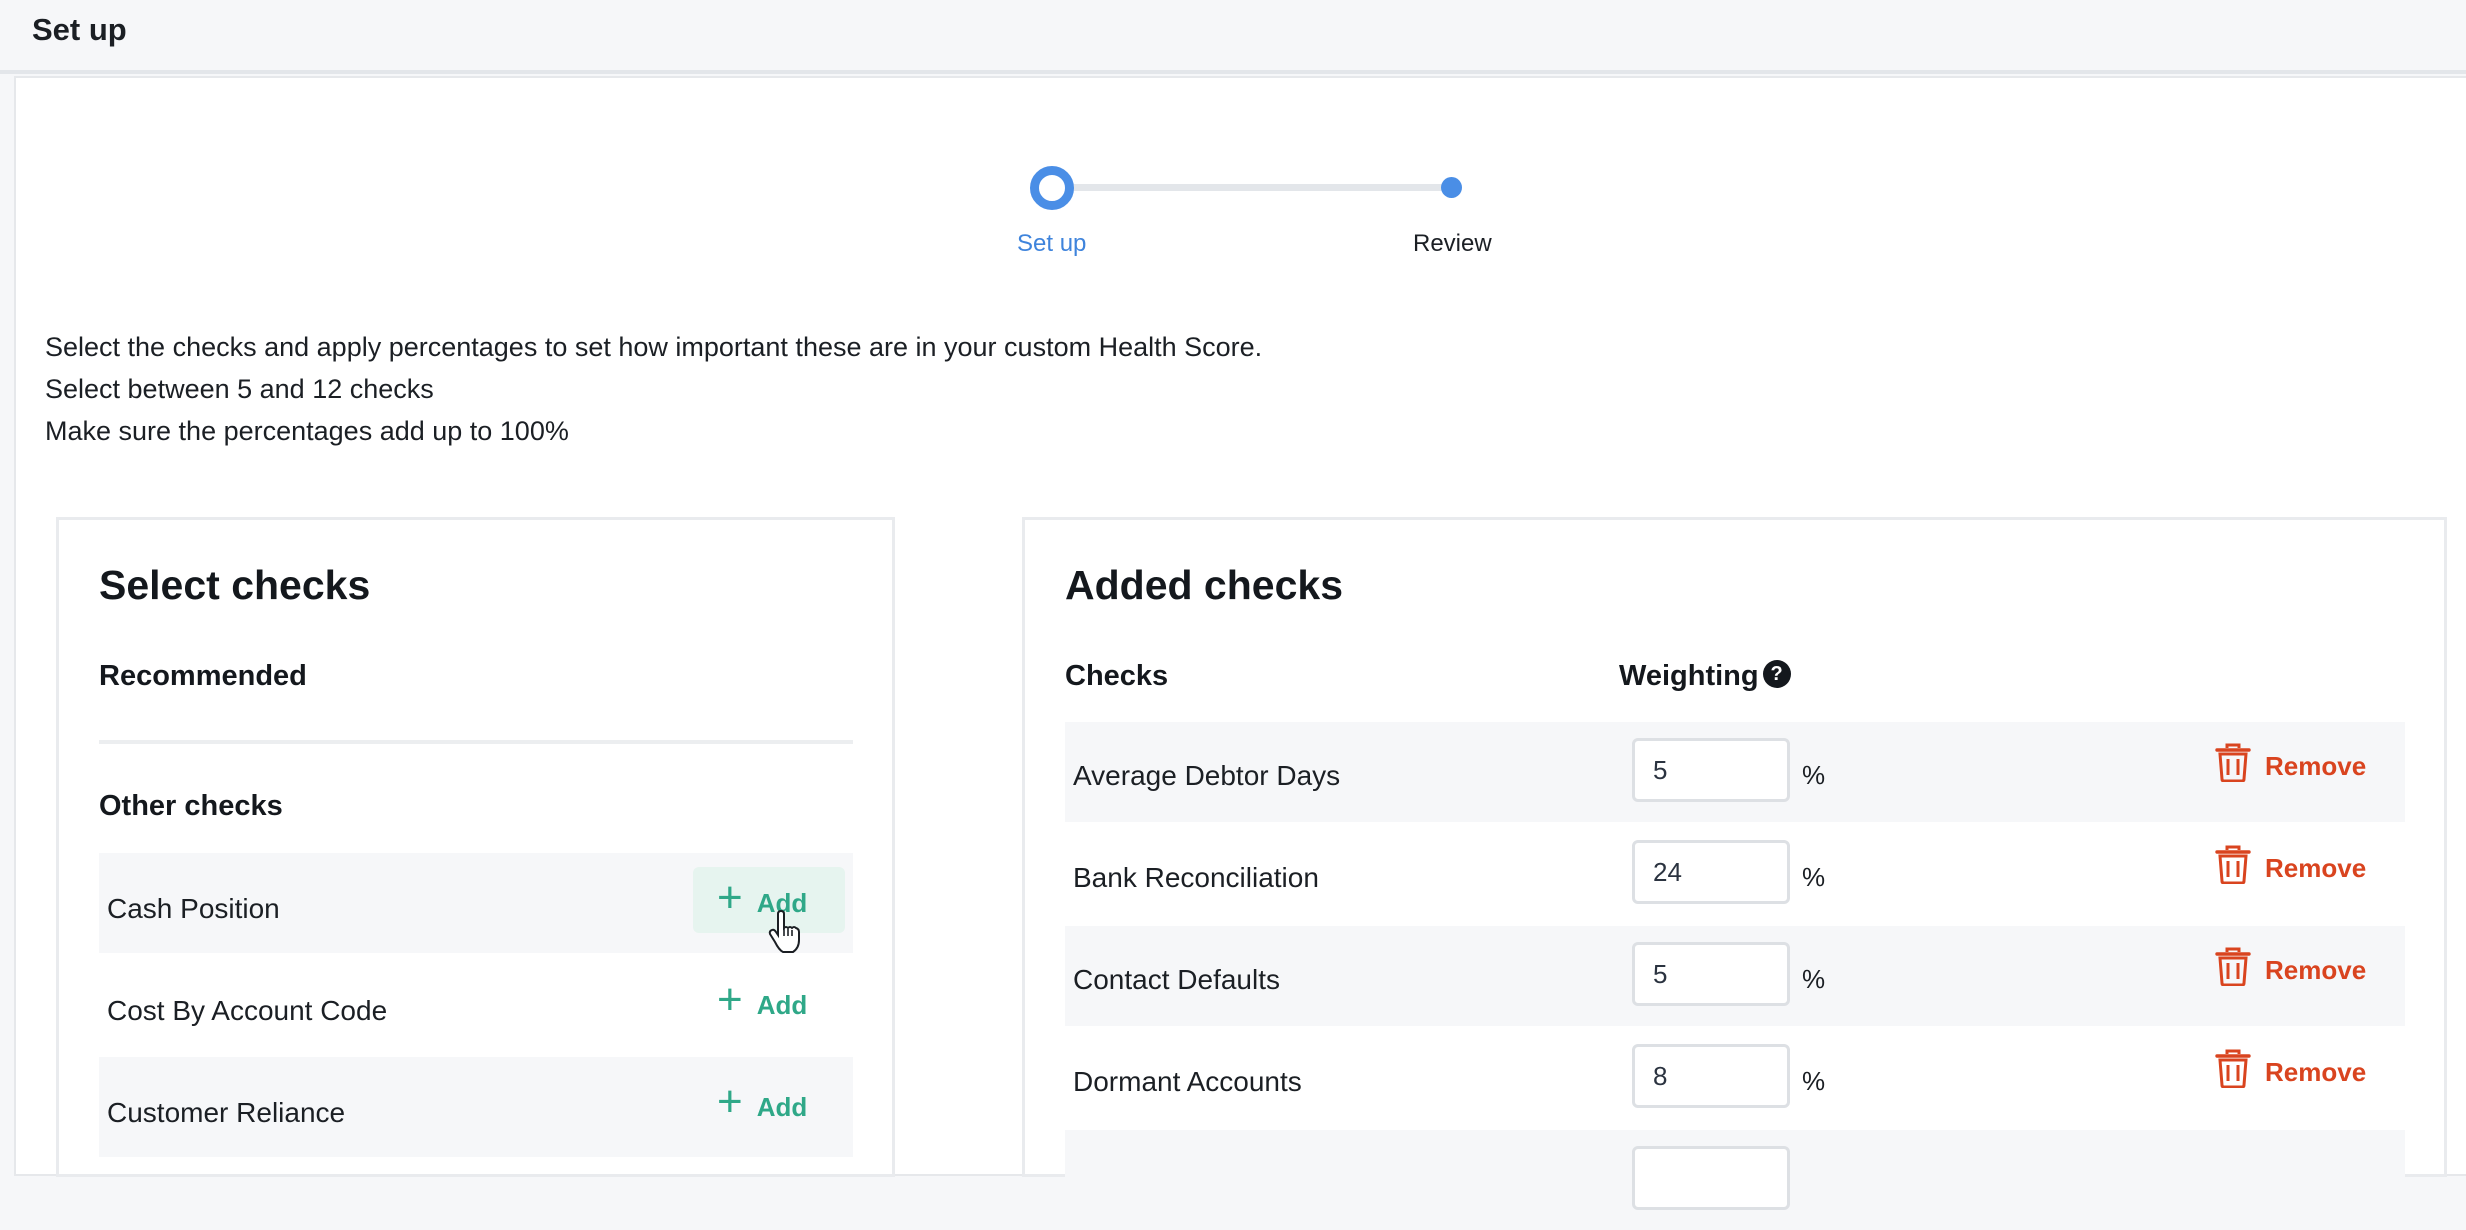 The height and width of the screenshot is (1230, 2466). I want to click on instruction-line: Make sure the percentages add up to 100%, so click(307, 431).